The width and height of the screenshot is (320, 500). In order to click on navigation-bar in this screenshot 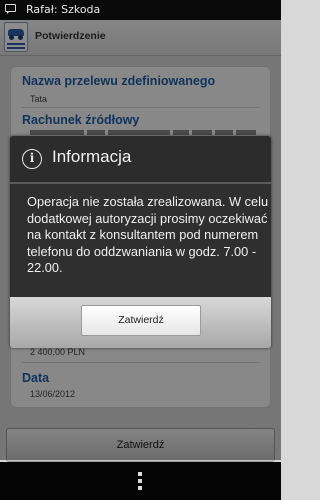, I will do `click(140, 481)`.